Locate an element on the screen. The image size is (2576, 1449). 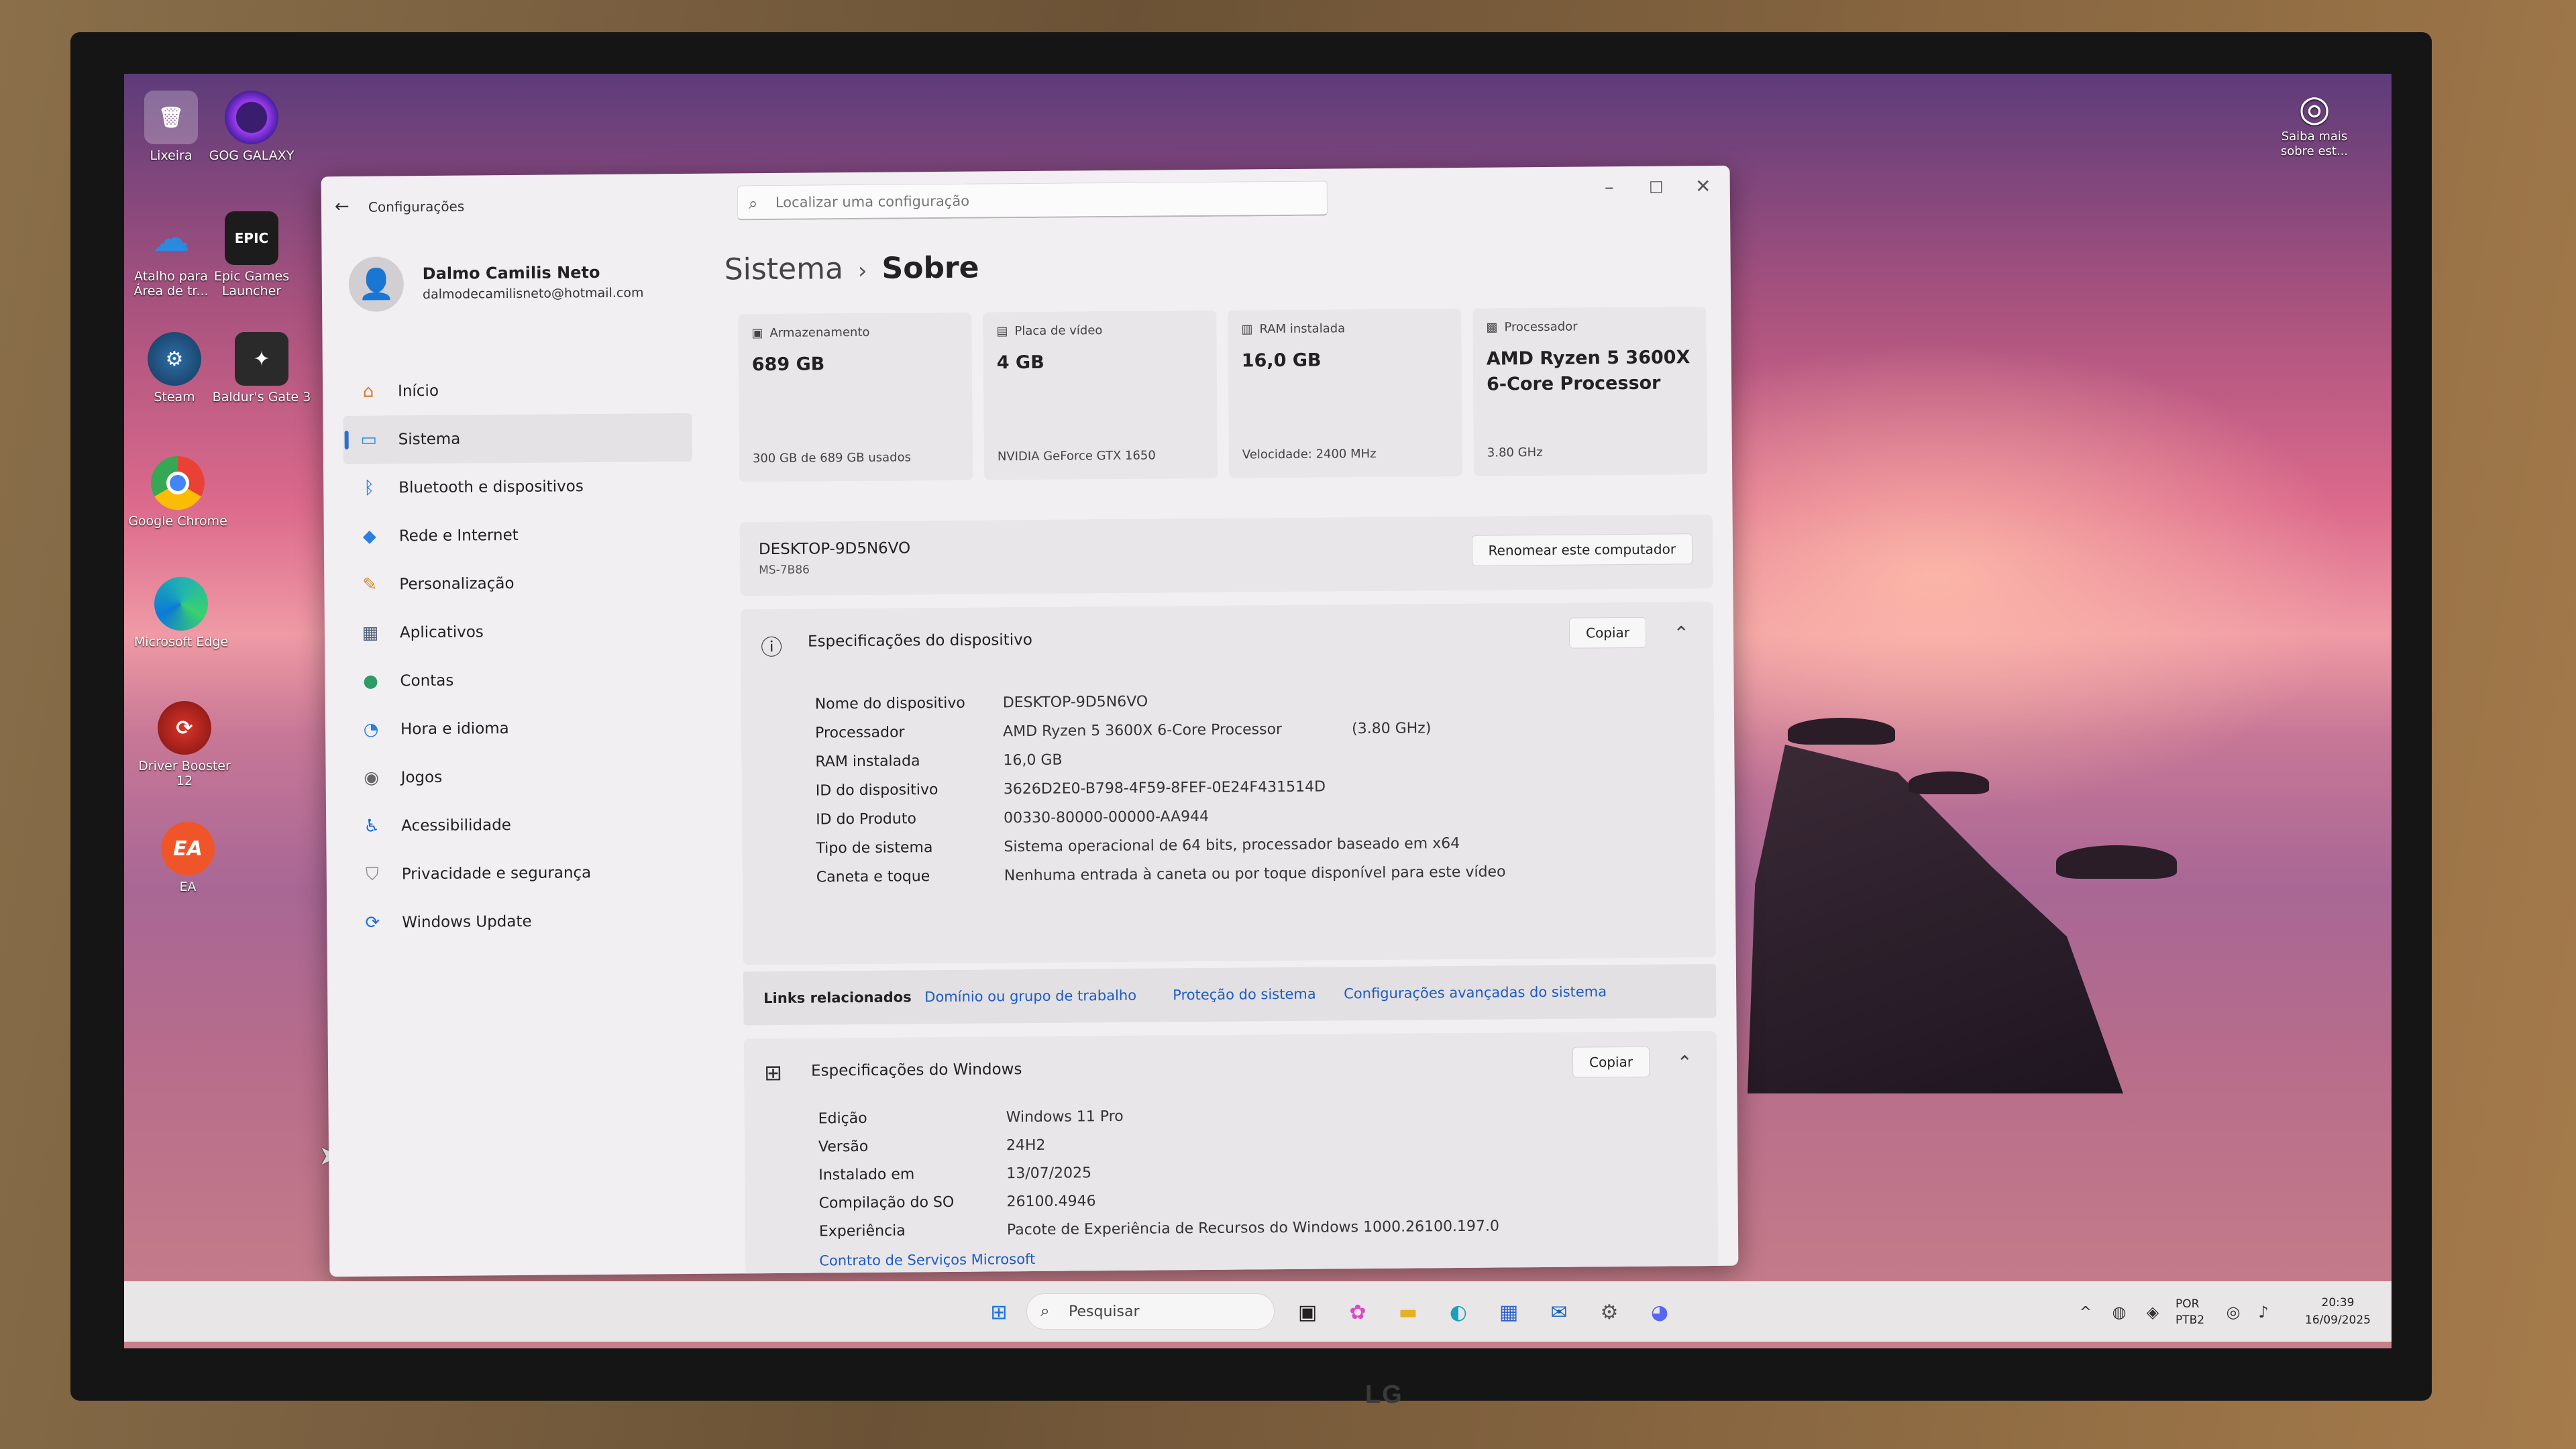
wallpaper-rock is located at coordinates (1935, 919).